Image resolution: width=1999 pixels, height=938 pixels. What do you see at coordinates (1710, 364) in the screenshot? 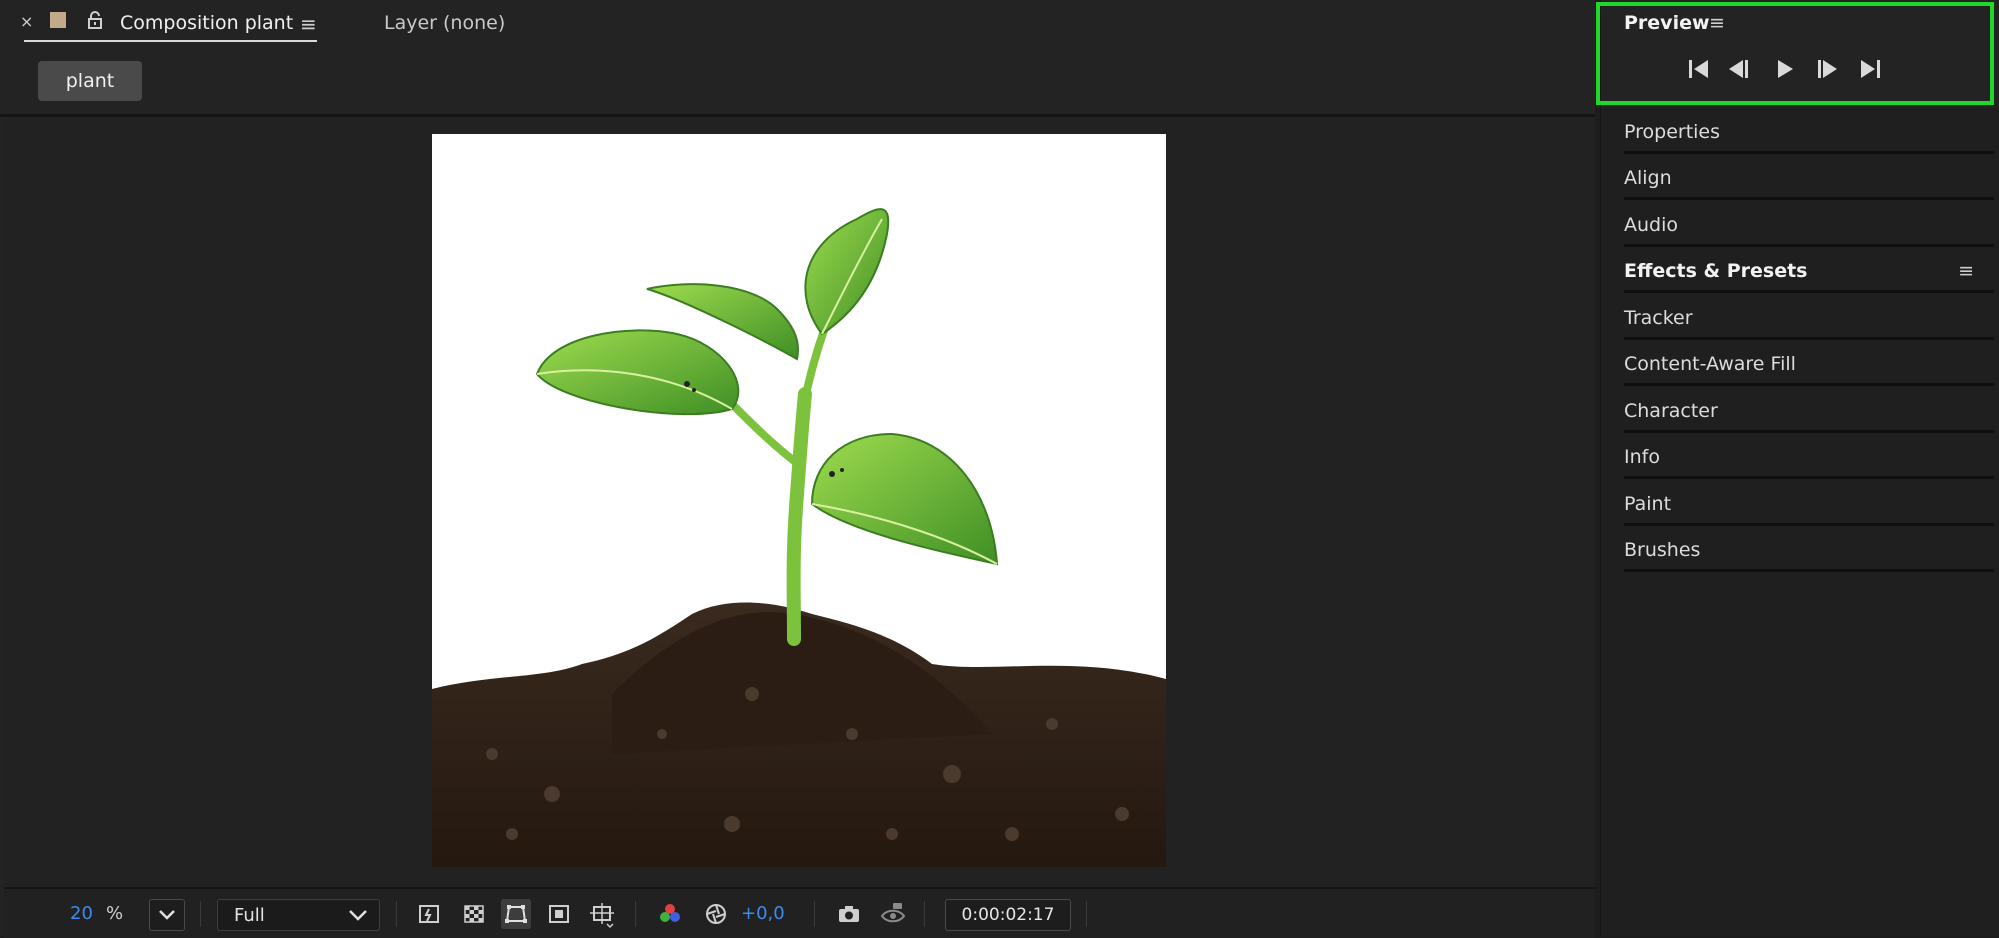
I see `panel-label: Content-Aware Fill` at bounding box center [1710, 364].